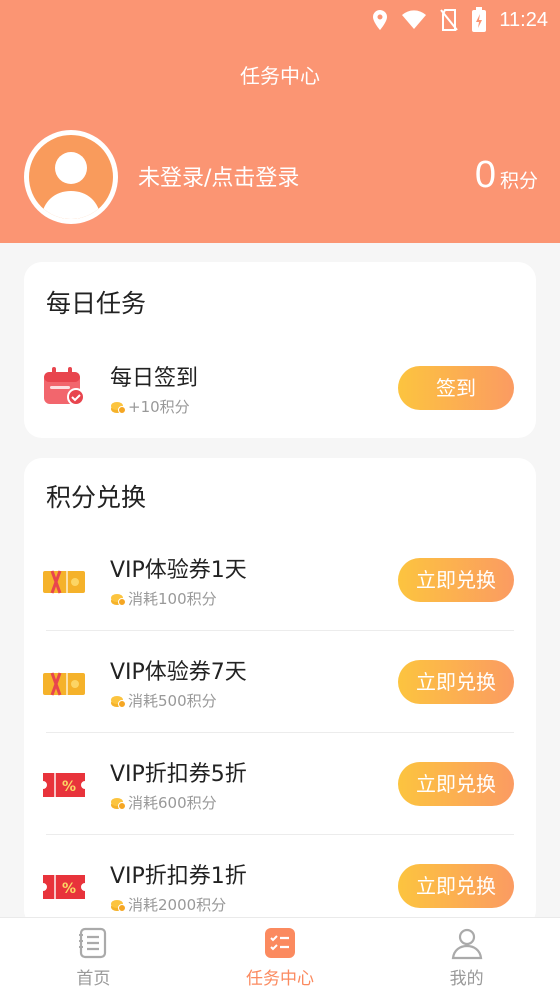 The height and width of the screenshot is (995, 560). Describe the element at coordinates (523, 19) in the screenshot. I see `status-time: 11:24` at that location.